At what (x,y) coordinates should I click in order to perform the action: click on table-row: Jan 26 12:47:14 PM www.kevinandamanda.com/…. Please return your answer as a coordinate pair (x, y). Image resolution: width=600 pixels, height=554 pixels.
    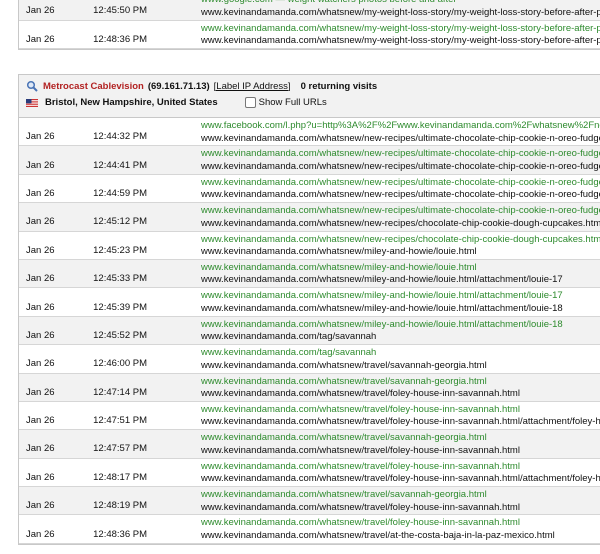
    Looking at the image, I should click on (309, 387).